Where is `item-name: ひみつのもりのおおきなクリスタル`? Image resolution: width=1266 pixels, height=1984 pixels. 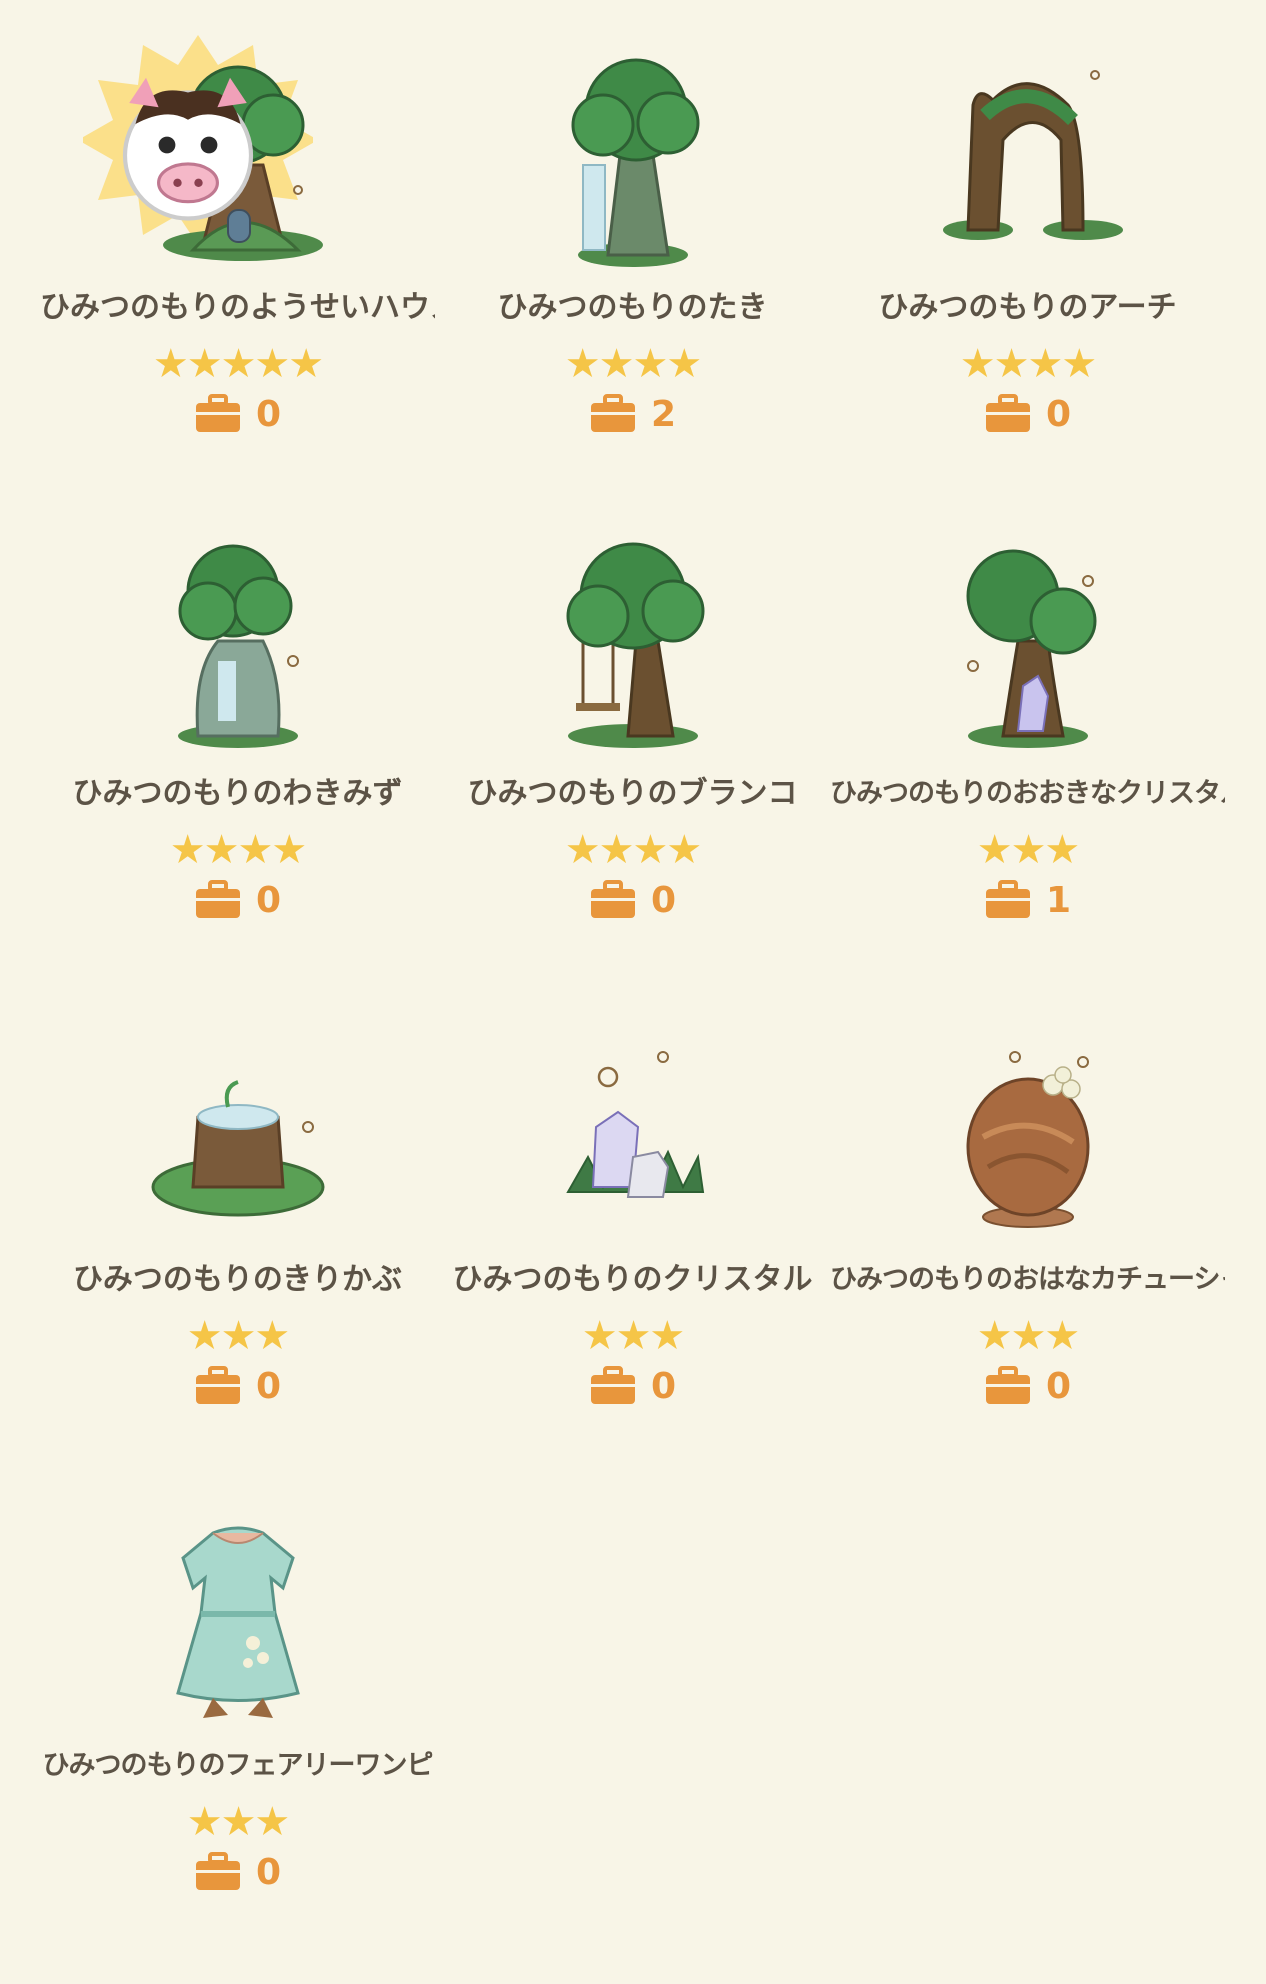 item-name: ひみつのもりのおおきなクリスタル is located at coordinates (1027, 793).